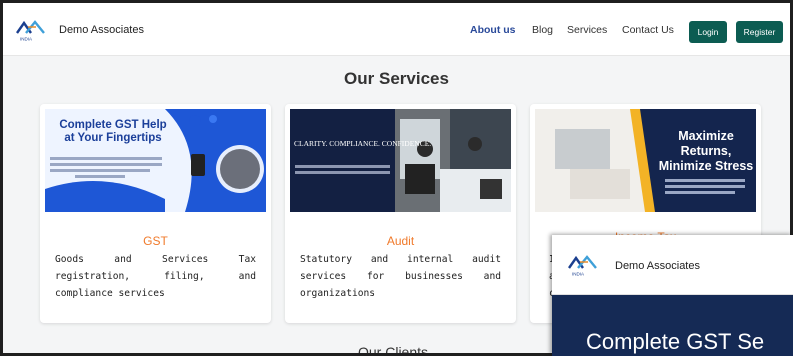 This screenshot has height=356, width=793. What do you see at coordinates (706, 151) in the screenshot?
I see `income-tax-banner-heading: Maximize Returns, Minimize Stress` at bounding box center [706, 151].